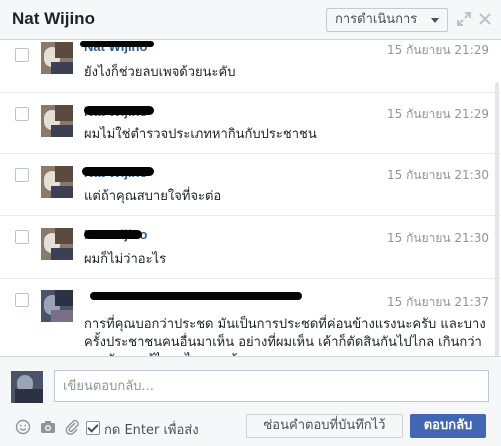  I want to click on reply-input, so click(271, 386).